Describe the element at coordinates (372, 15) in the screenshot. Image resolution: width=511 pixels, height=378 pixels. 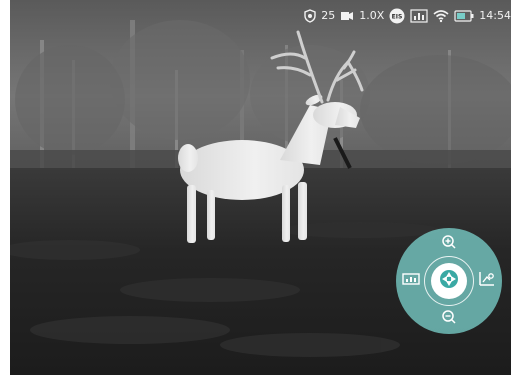
I see `zoom-level: 1.0X` at that location.